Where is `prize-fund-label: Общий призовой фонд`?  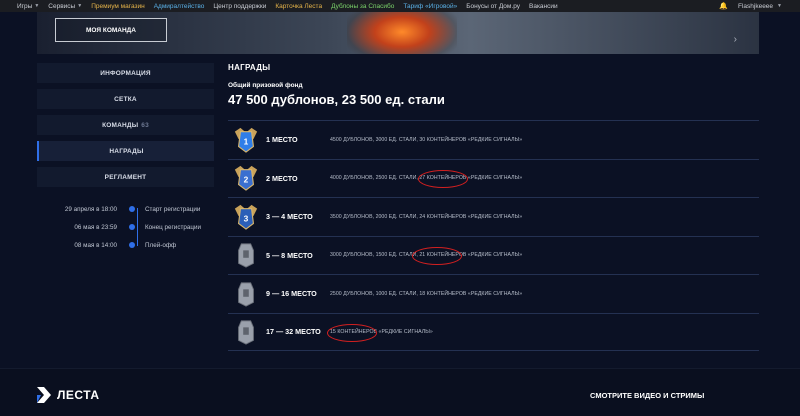
prize-fund-label: Общий призовой фонд is located at coordinates (265, 85).